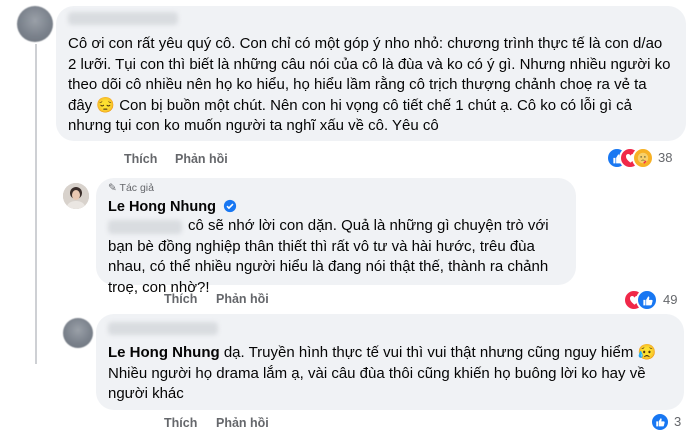 Image resolution: width=700 pixels, height=432 pixels. I want to click on pencil-icon: ✎, so click(112, 188).